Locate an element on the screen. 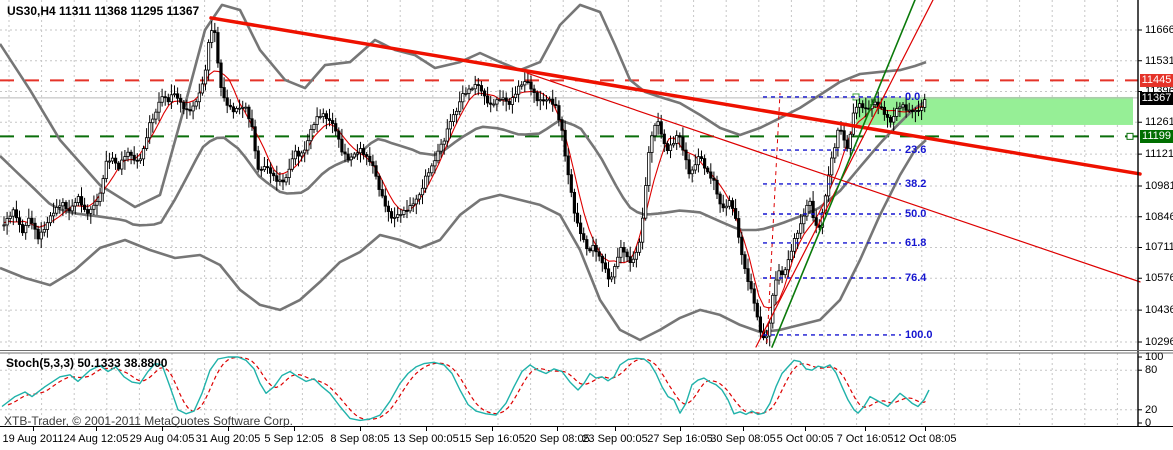  price-marker-11199: 11199 is located at coordinates (1156, 136).